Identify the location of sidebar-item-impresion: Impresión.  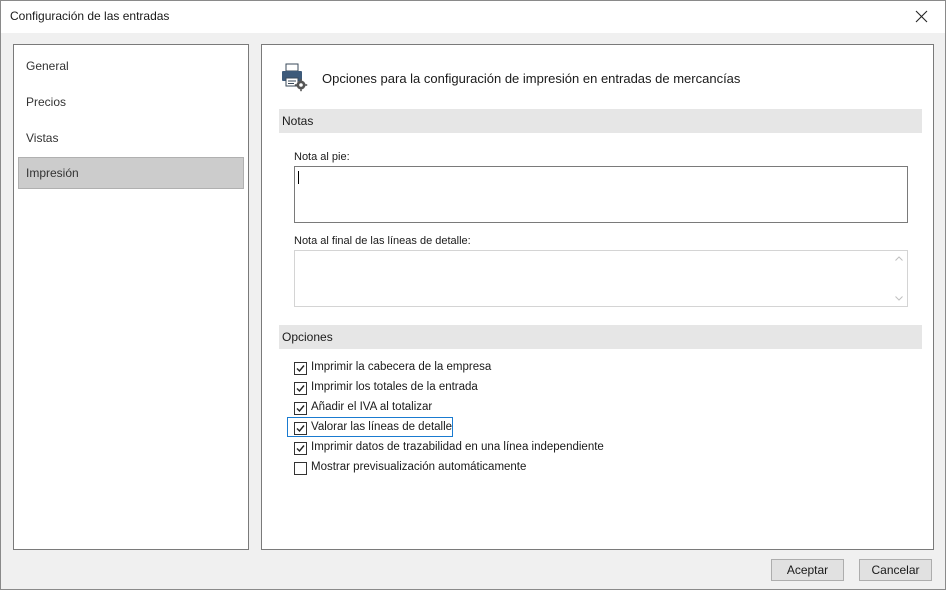
(131, 173).